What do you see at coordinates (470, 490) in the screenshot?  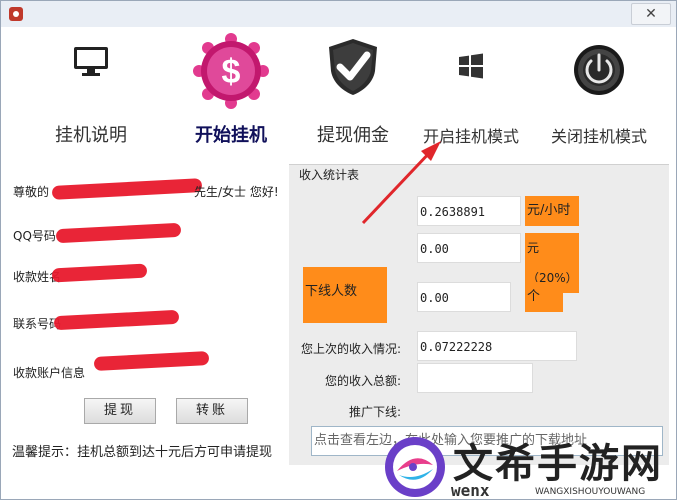 I see `watermark-letters: wenx` at bounding box center [470, 490].